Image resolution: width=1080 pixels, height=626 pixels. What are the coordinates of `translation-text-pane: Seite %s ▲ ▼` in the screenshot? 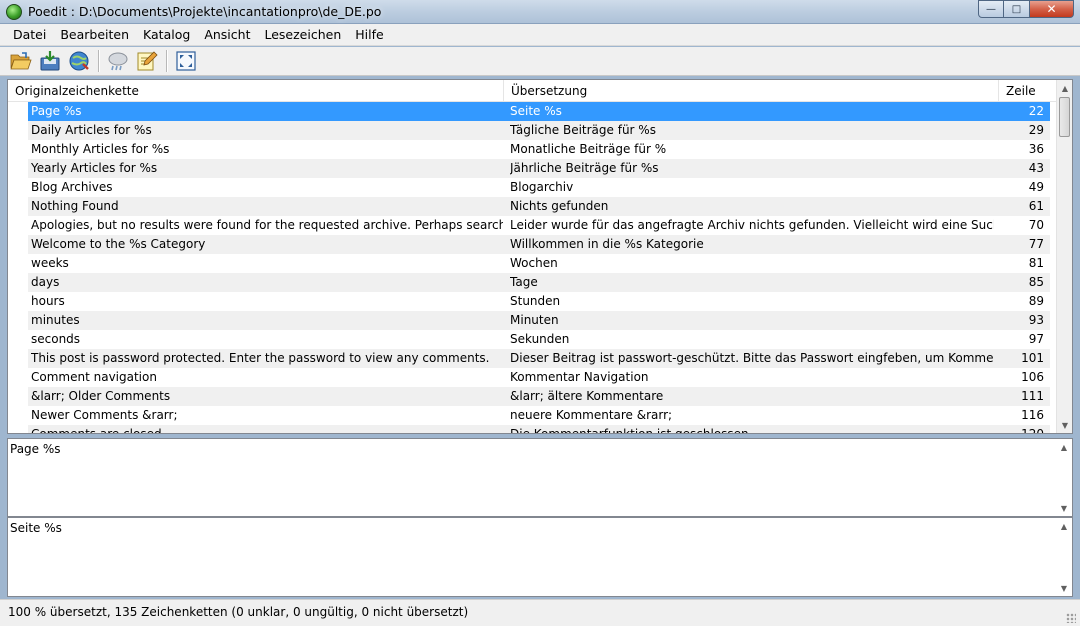 It's located at (540, 557).